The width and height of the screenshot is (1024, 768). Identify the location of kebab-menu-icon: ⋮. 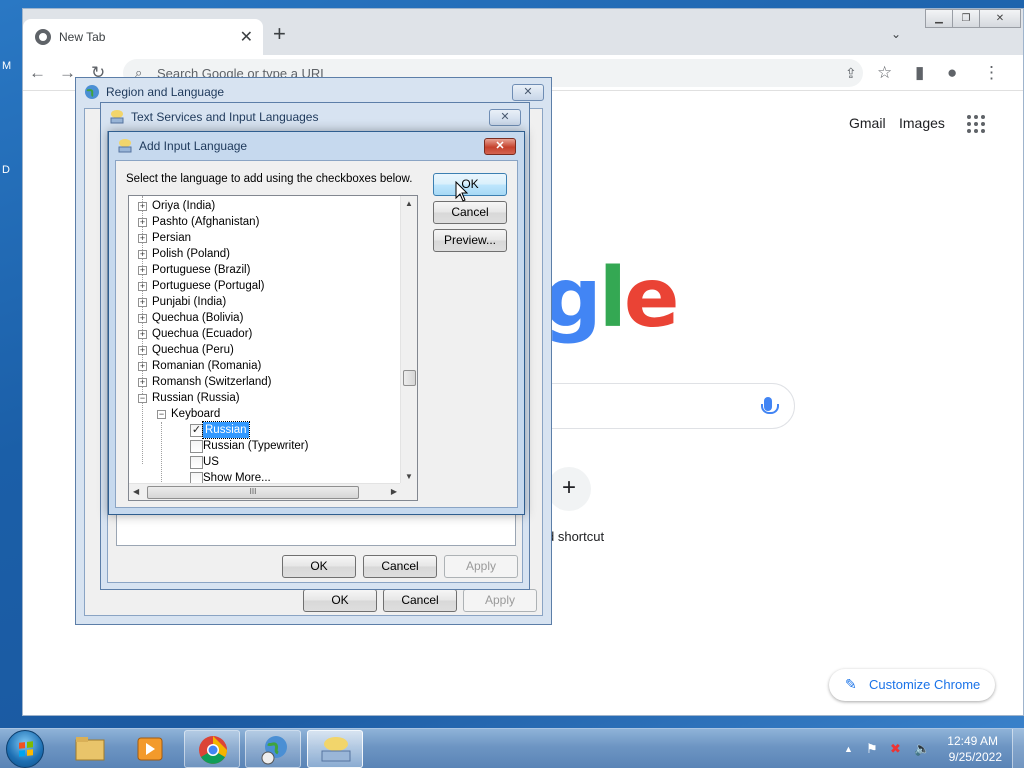
(991, 73).